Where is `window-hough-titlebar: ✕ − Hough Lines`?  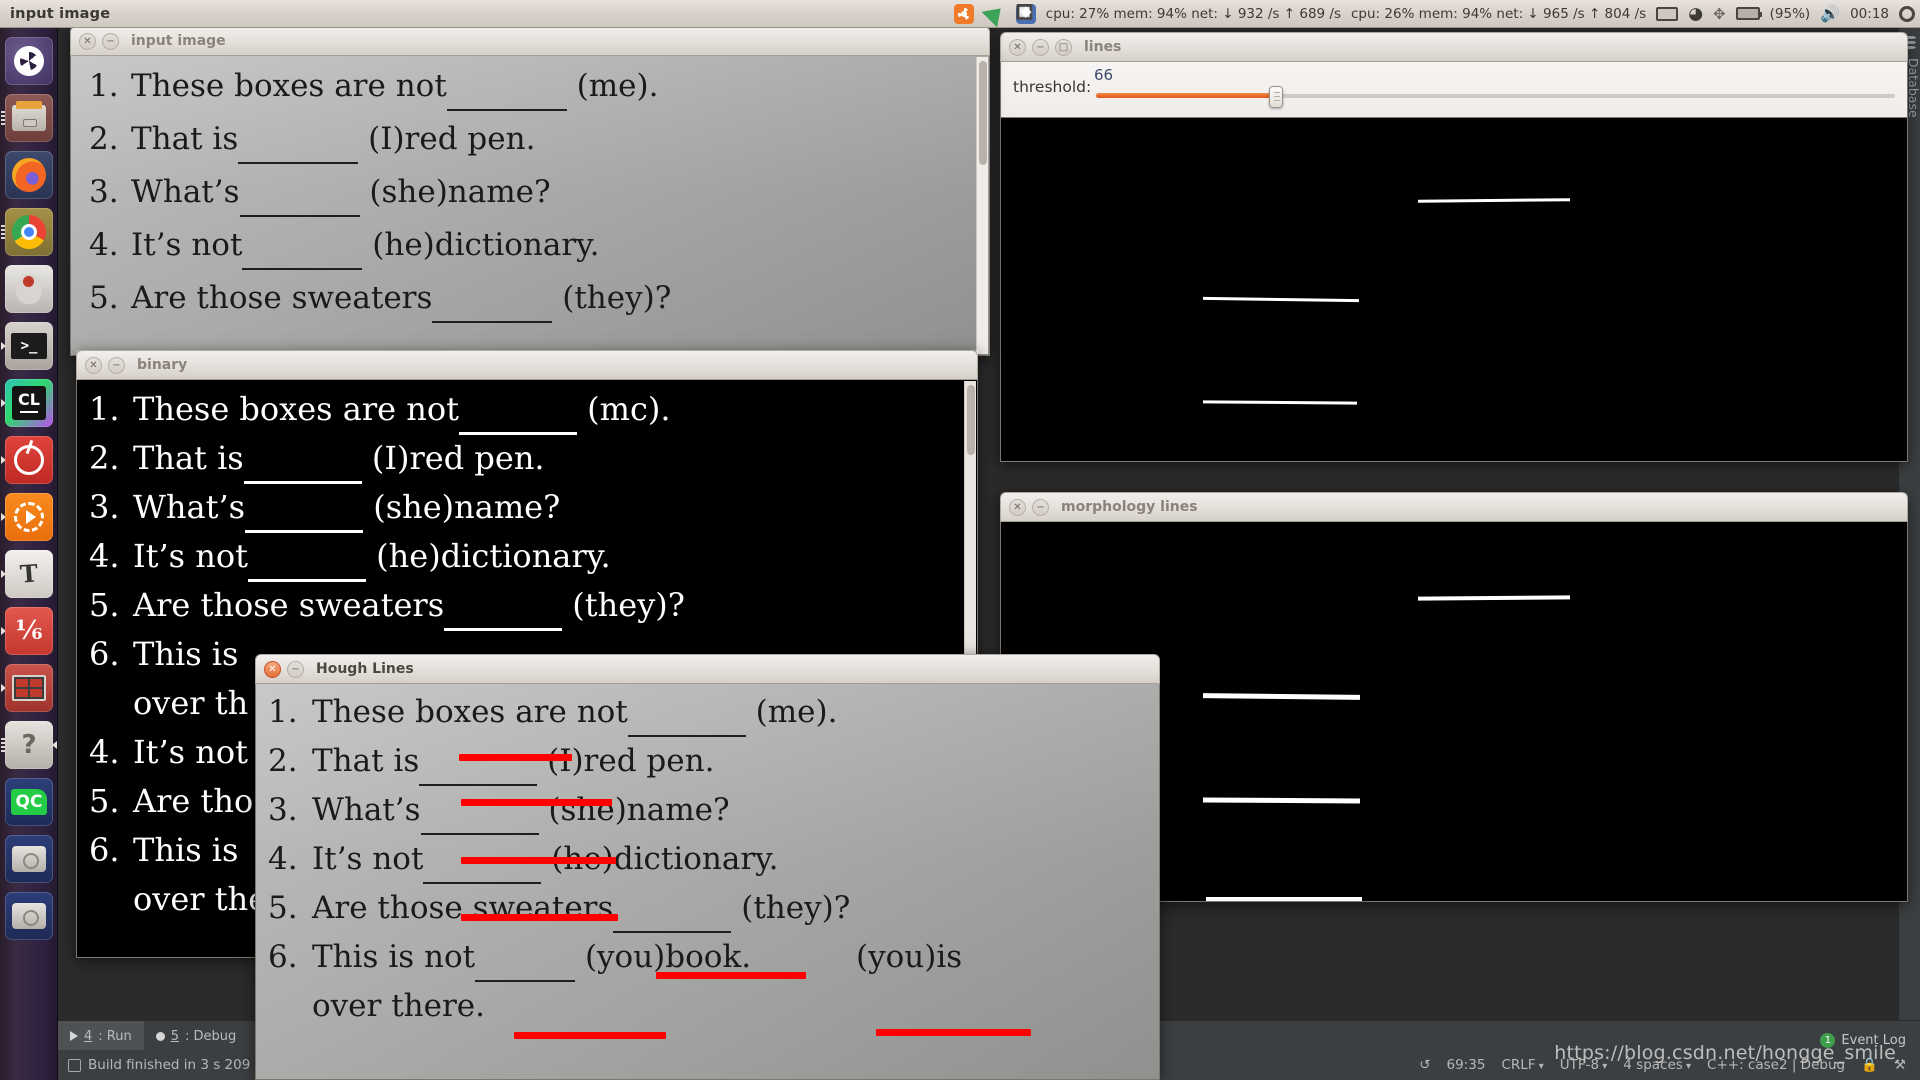
window-hough-titlebar: ✕ − Hough Lines is located at coordinates (707, 669).